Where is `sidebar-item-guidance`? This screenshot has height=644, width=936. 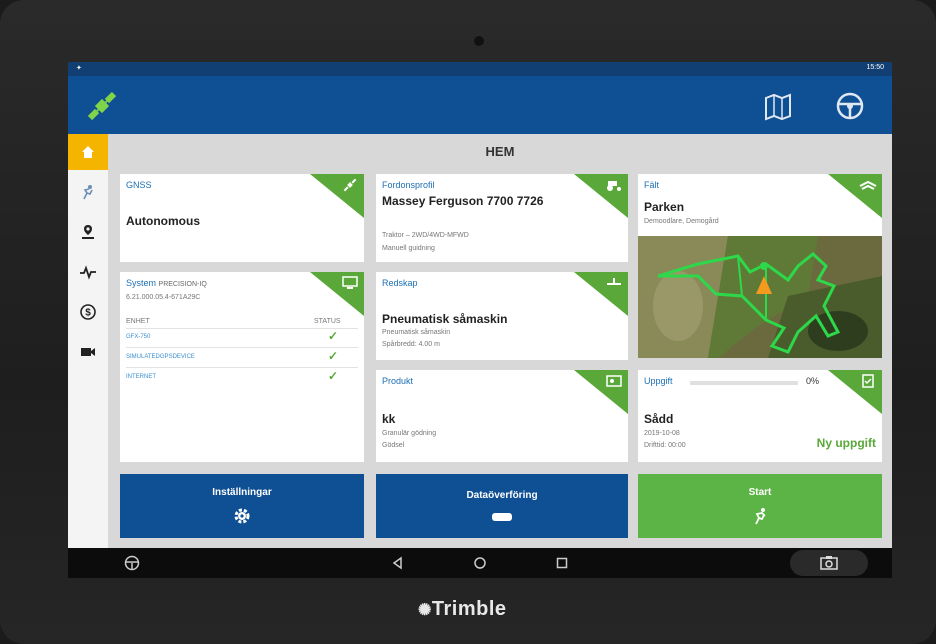 sidebar-item-guidance is located at coordinates (88, 192).